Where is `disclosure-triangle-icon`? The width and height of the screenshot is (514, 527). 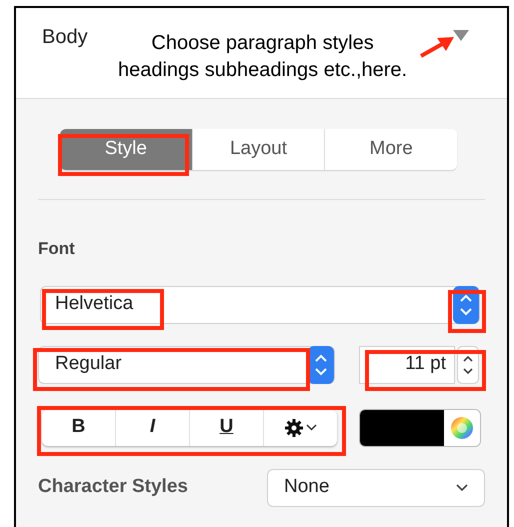
disclosure-triangle-icon is located at coordinates (461, 35).